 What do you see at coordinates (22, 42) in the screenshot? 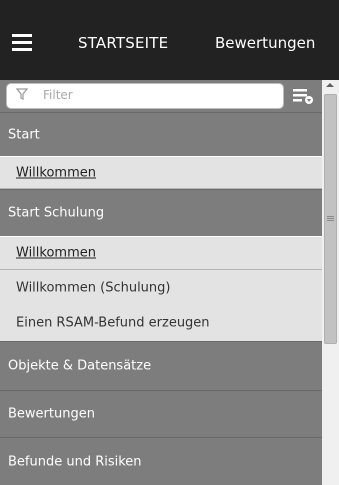
I see `hamburger-icon` at bounding box center [22, 42].